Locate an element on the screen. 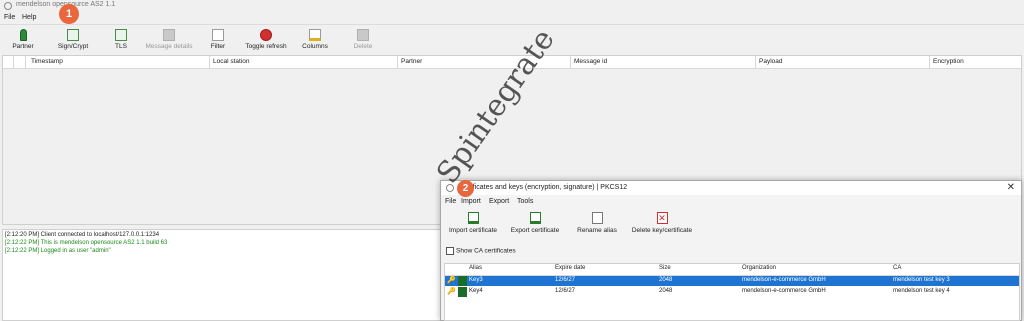 The height and width of the screenshot is (321, 1024). toggle-refresh-button: Toggle refresh is located at coordinates (266, 41).